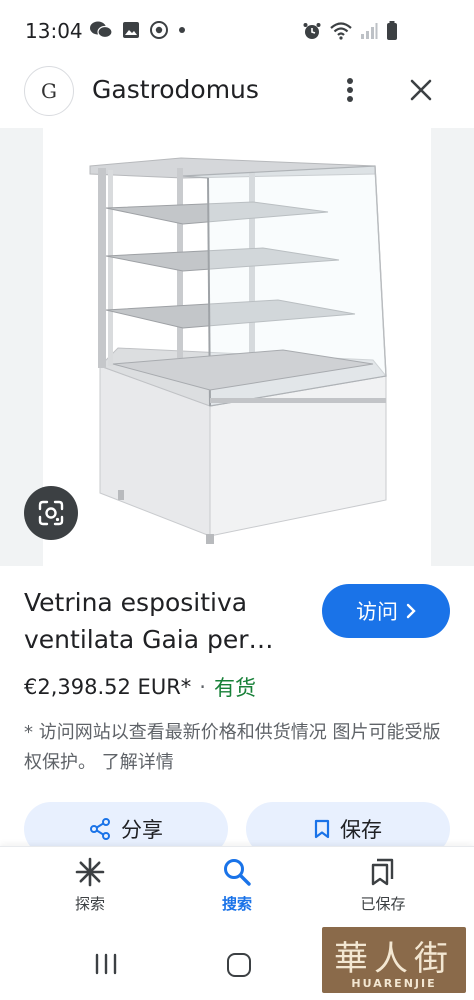 This screenshot has width=474, height=1000. I want to click on status-bar: 13:04, so click(237, 30).